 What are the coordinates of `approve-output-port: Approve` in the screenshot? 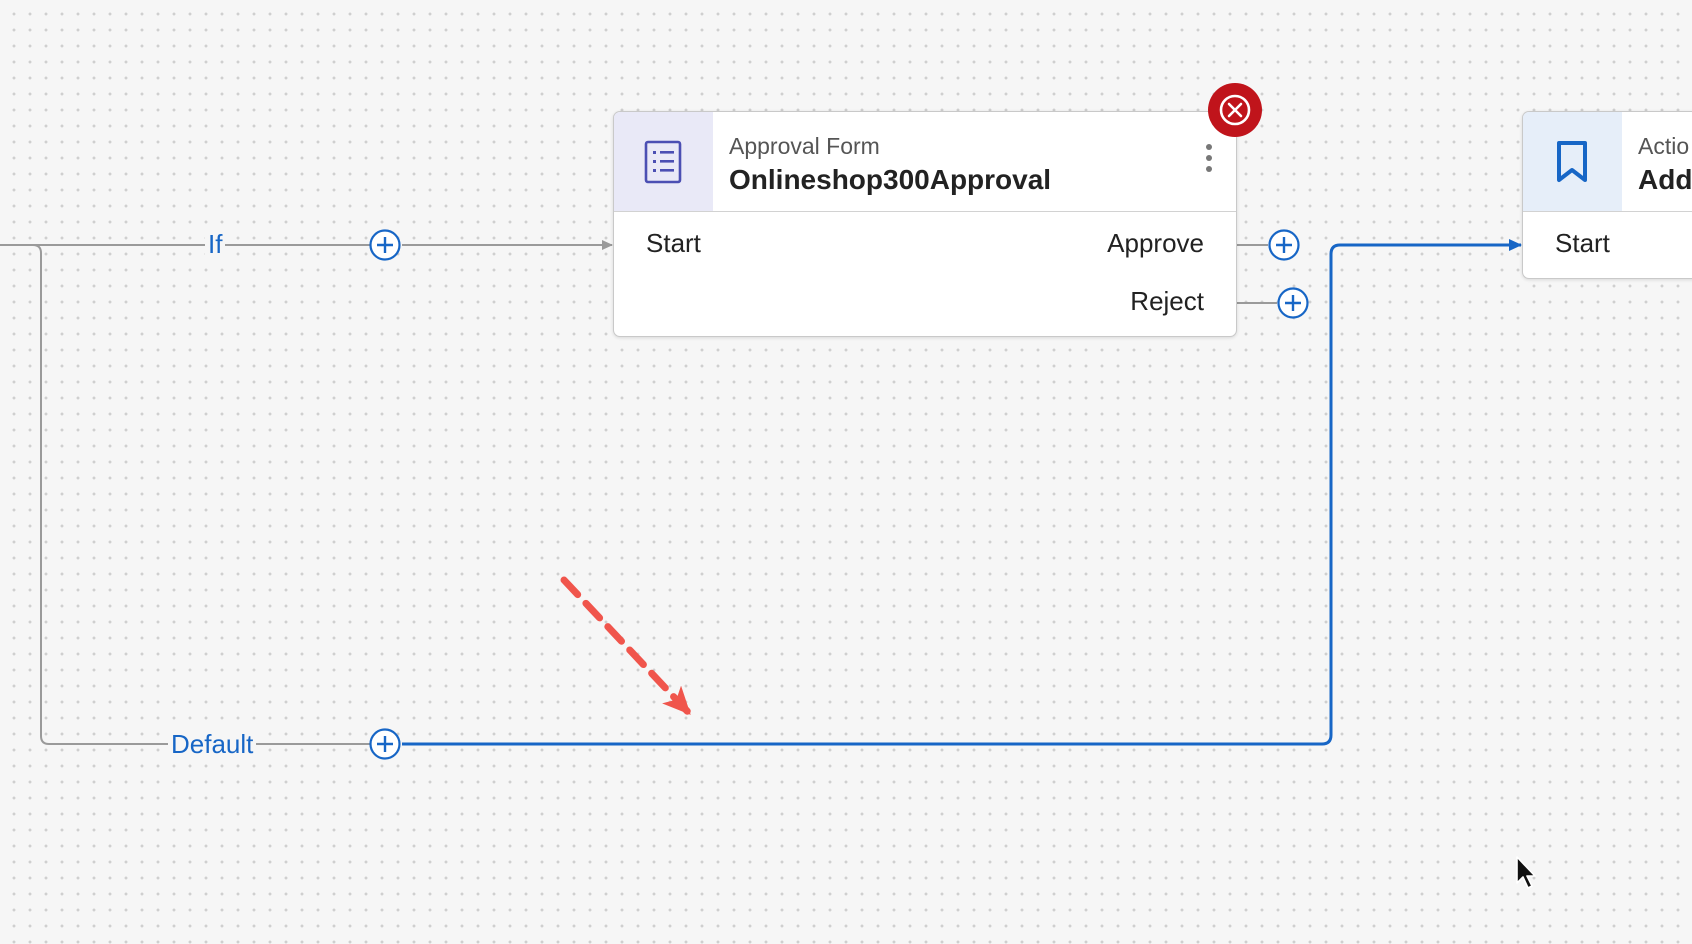 It's located at (1155, 243).